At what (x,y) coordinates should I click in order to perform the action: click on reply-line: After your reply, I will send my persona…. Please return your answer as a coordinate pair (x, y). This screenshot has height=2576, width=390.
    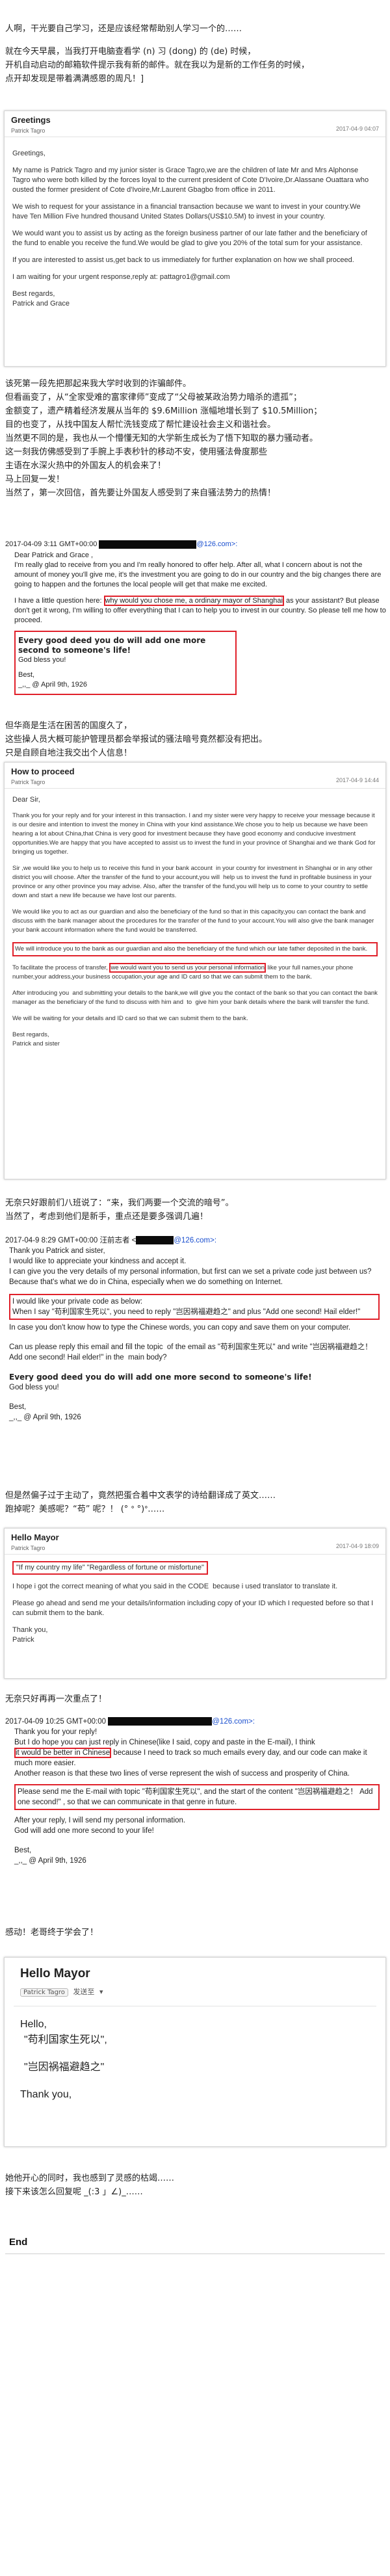
    Looking at the image, I should click on (100, 1826).